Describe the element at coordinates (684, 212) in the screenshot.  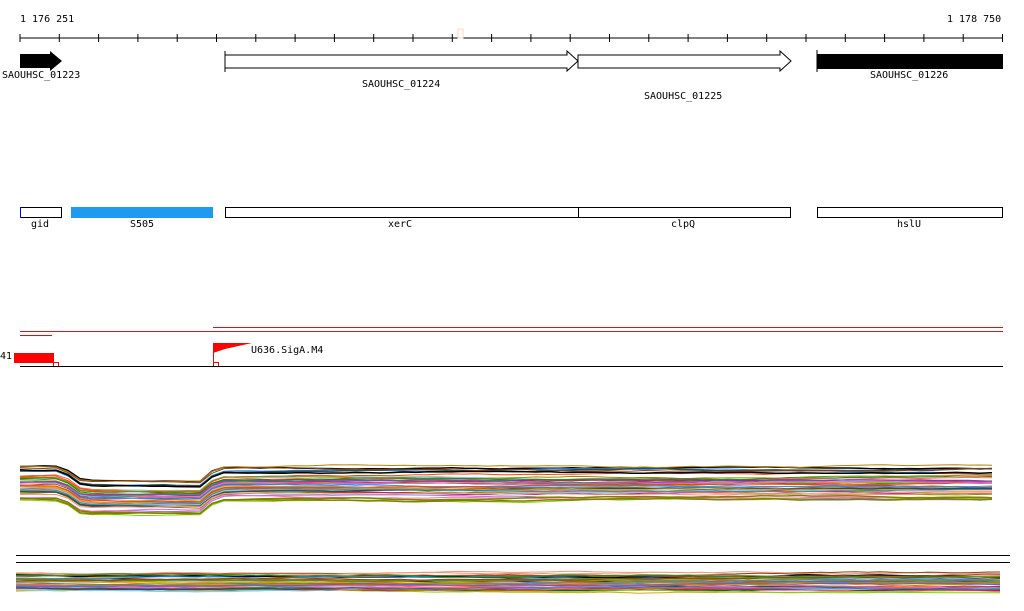
I see `feature-clpQ` at that location.